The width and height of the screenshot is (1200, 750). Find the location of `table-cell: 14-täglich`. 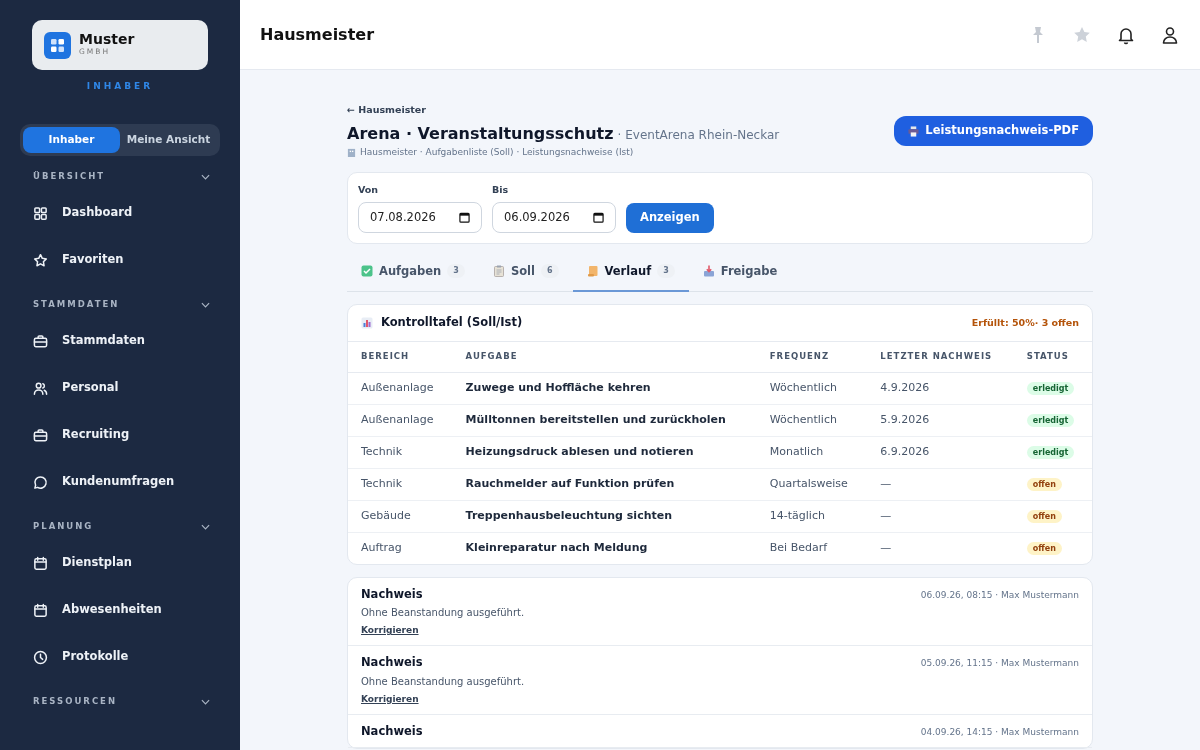

table-cell: 14-täglich is located at coordinates (812, 516).